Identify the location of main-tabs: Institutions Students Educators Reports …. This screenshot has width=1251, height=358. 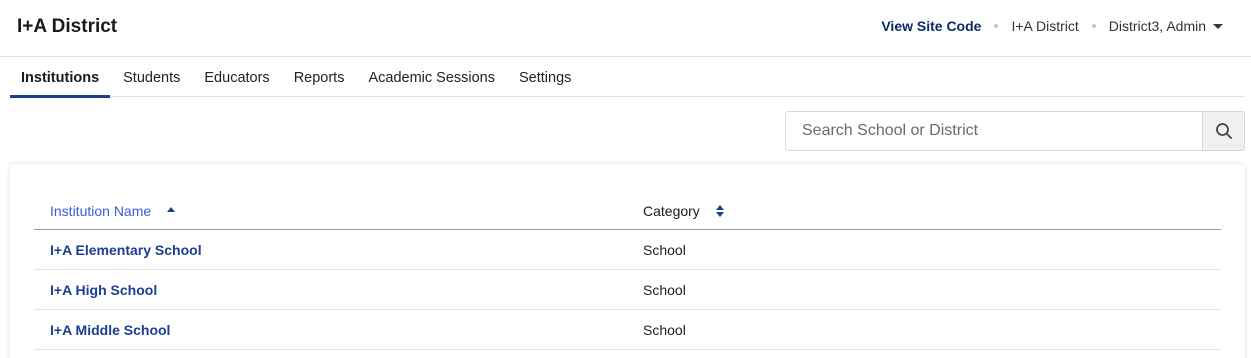
(627, 78).